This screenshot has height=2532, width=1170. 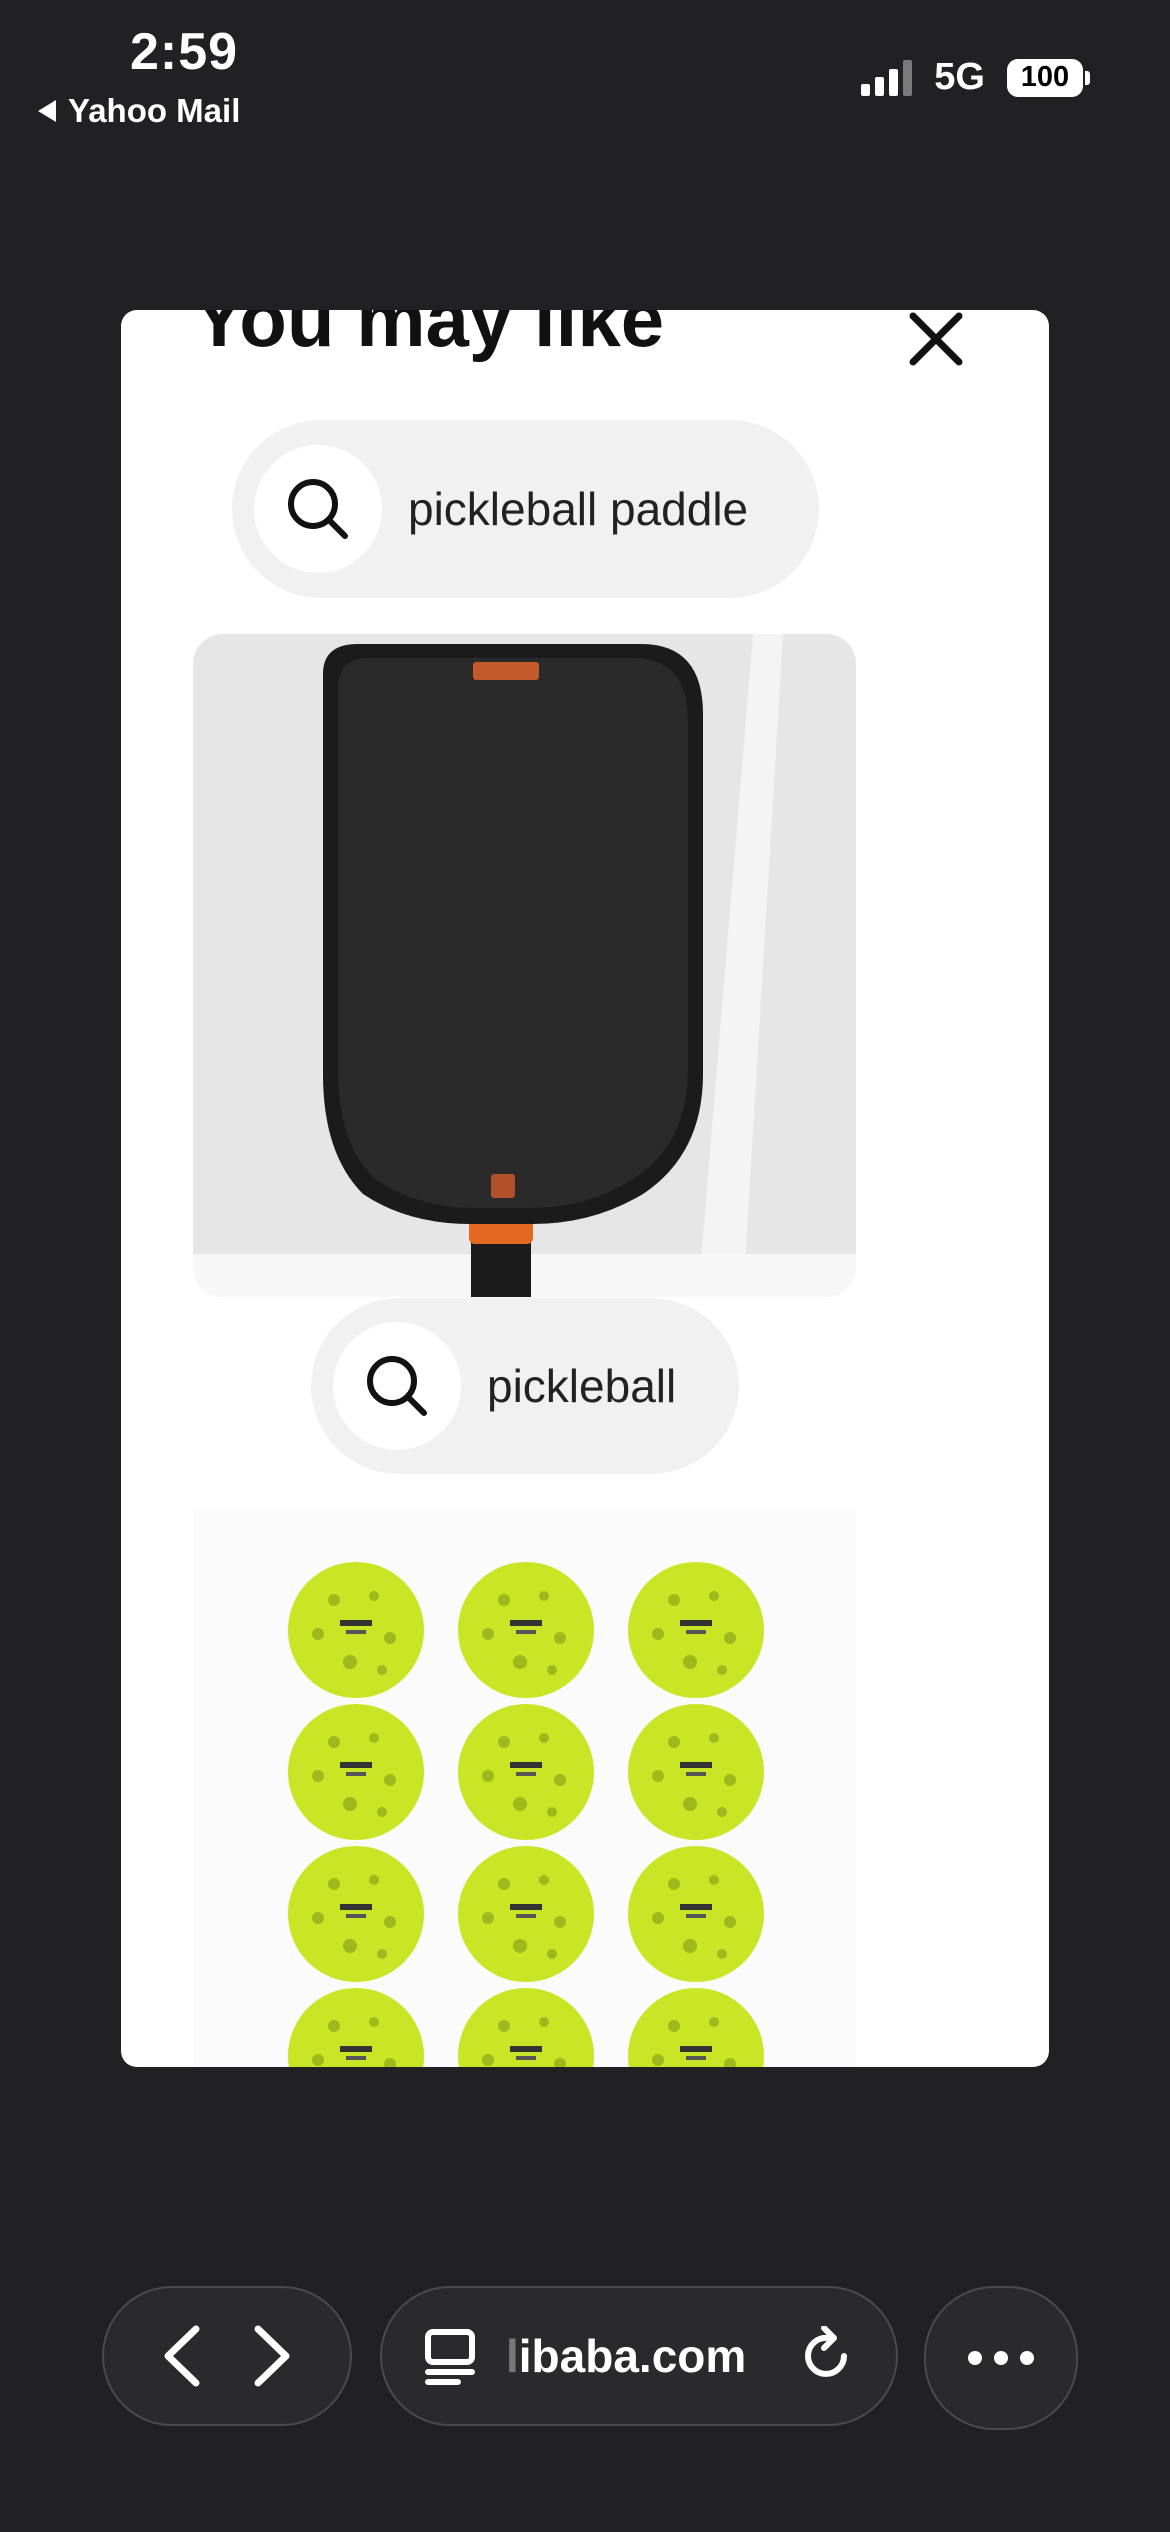 I want to click on chevron-right-icon, so click(x=272, y=2356).